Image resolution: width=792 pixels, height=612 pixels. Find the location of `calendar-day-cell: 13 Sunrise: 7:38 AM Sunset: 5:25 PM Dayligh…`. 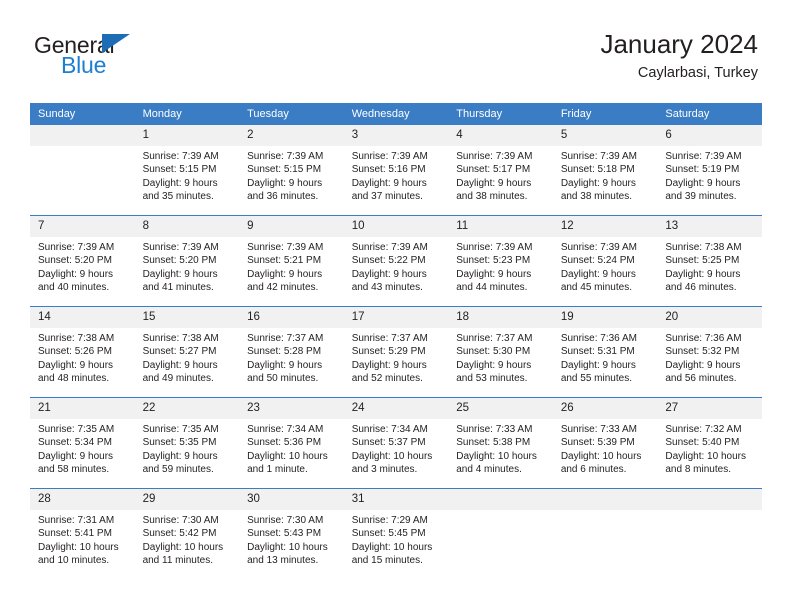

calendar-day-cell: 13 Sunrise: 7:38 AM Sunset: 5:25 PM Dayligh… is located at coordinates (709, 261).